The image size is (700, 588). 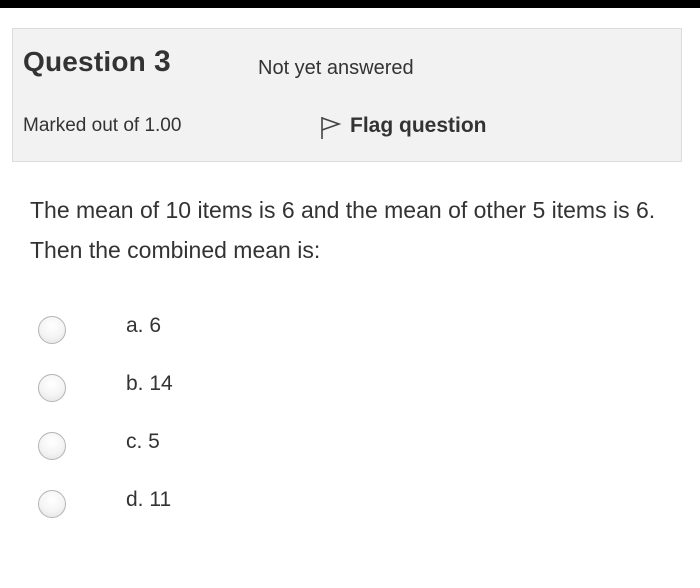 I want to click on answer-radio-b, so click(x=52, y=388).